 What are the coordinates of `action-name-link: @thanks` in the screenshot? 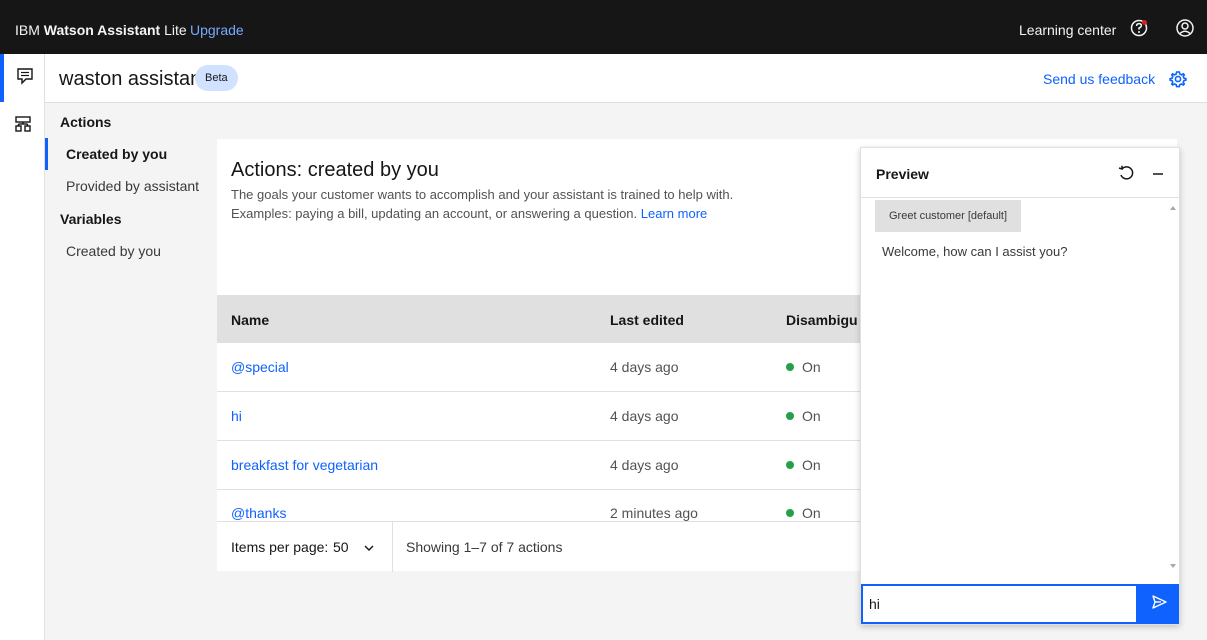 It's located at (258, 505).